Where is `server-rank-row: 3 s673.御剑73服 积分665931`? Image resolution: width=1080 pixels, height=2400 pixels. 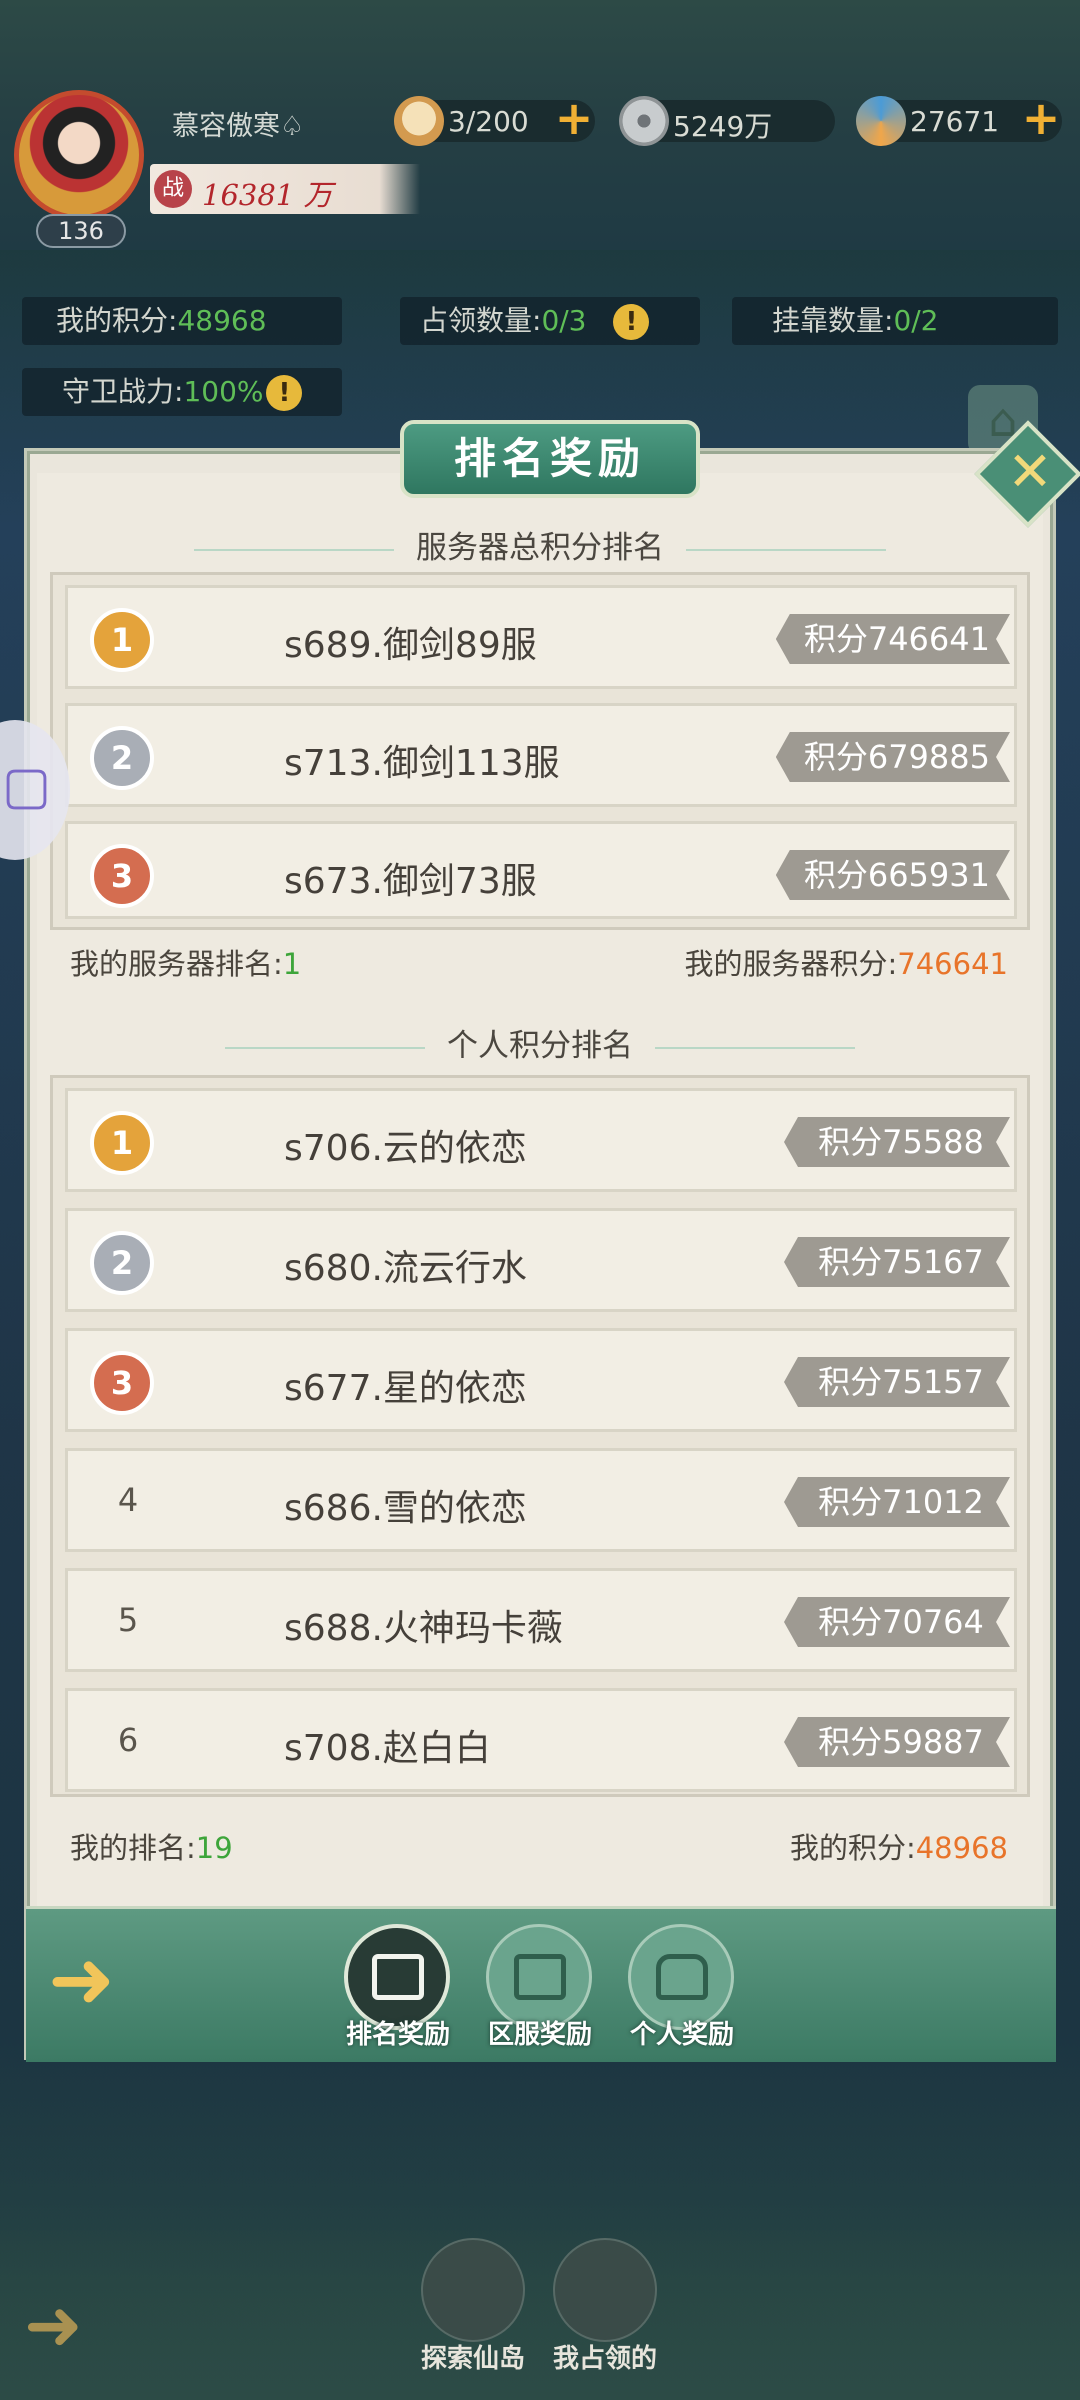 server-rank-row: 3 s673.御剑73服 积分665931 is located at coordinates (541, 870).